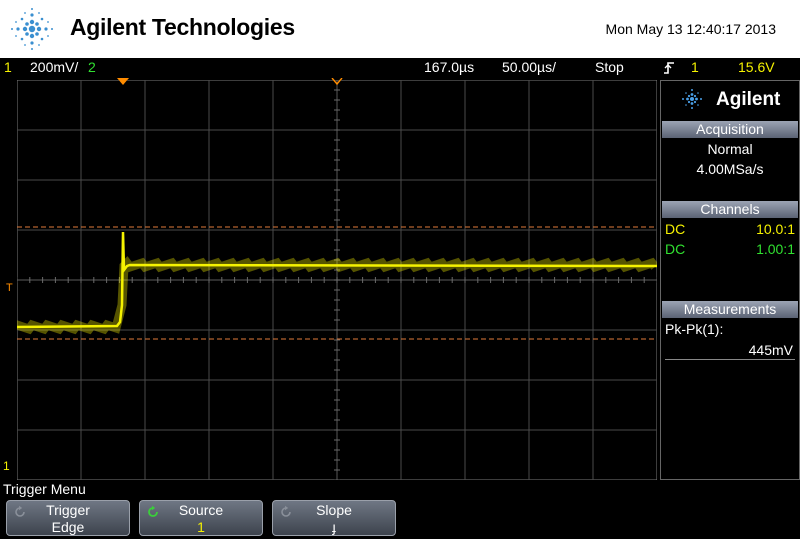 This screenshot has height=539, width=800. I want to click on softkey-label: Trigger, so click(68, 510).